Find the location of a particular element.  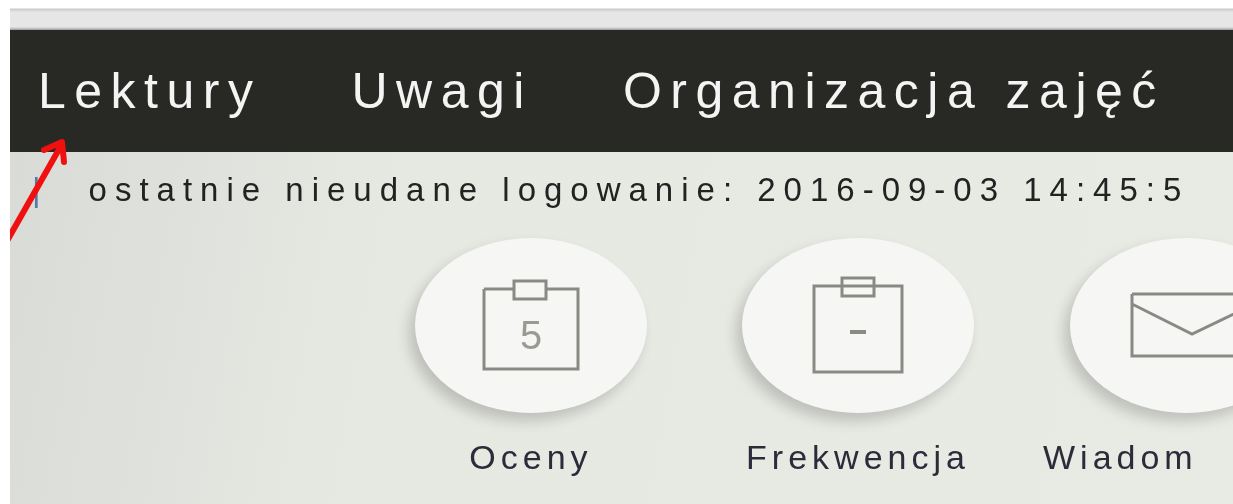

nav-link: Uwagi is located at coordinates (442, 91).